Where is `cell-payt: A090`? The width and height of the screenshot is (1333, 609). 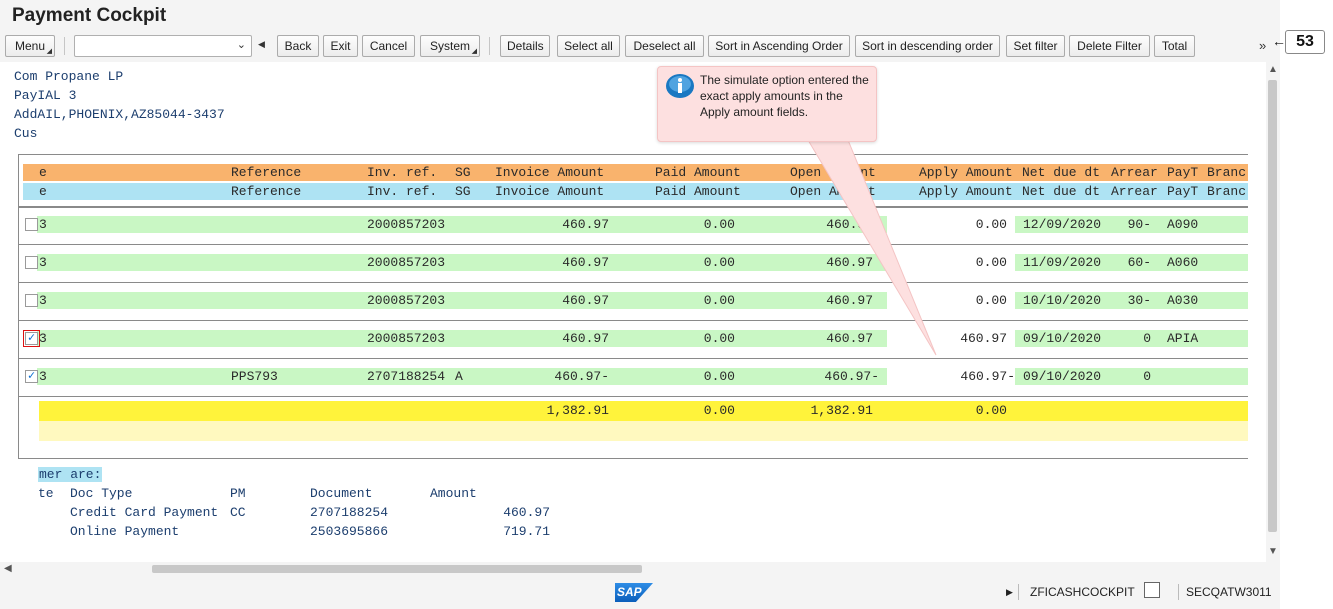
cell-payt: A090 is located at coordinates (1183, 224).